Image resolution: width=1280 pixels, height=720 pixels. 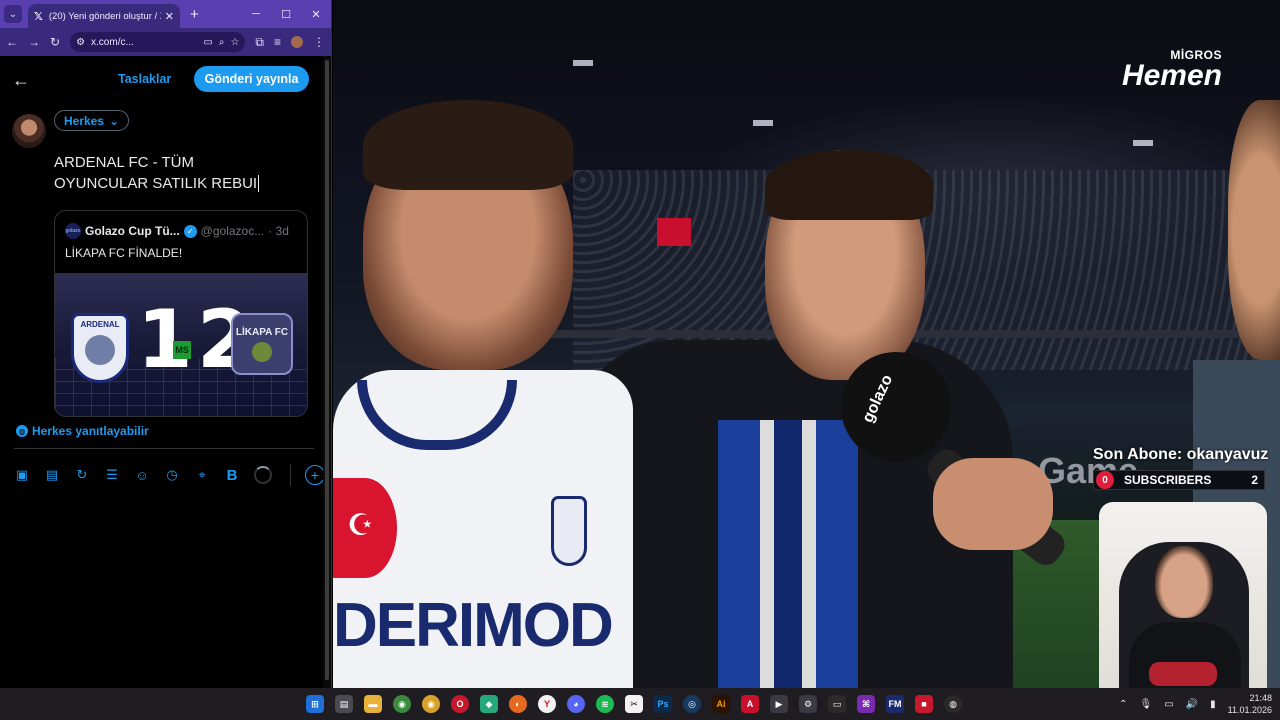 I want to click on streamer-head, so click(x=1184, y=582).